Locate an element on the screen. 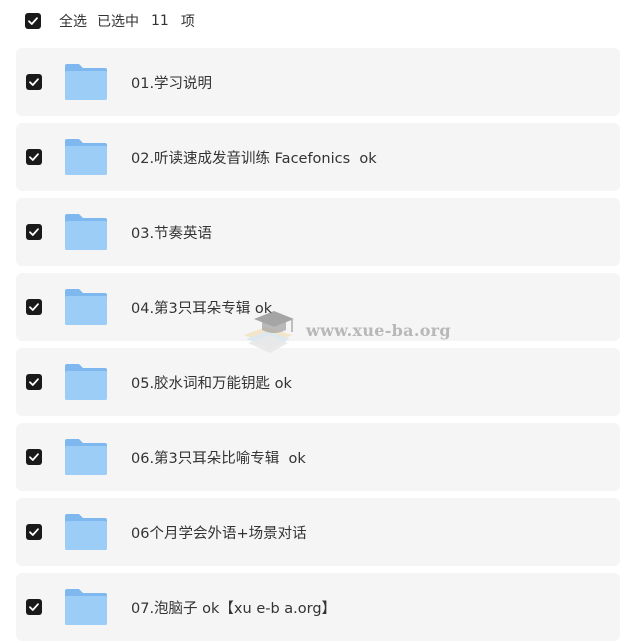  list-item: 01.学习说明 is located at coordinates (318, 82).